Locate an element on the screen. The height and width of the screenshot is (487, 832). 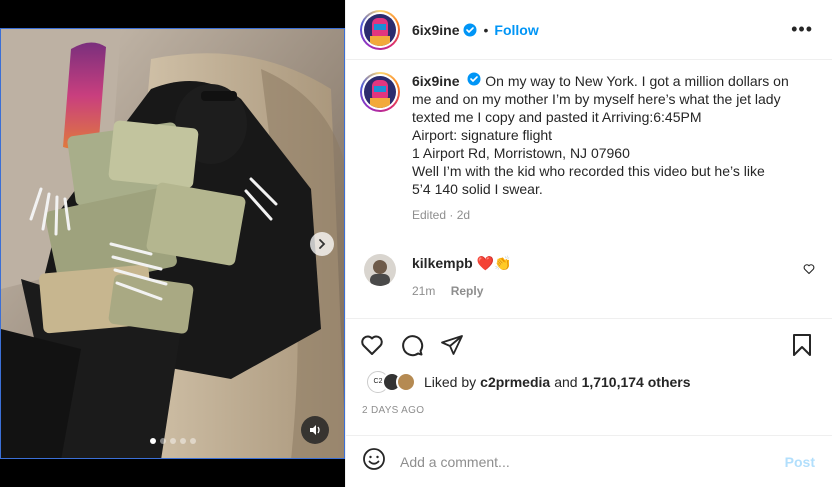
speaker-icon is located at coordinates (315, 430).